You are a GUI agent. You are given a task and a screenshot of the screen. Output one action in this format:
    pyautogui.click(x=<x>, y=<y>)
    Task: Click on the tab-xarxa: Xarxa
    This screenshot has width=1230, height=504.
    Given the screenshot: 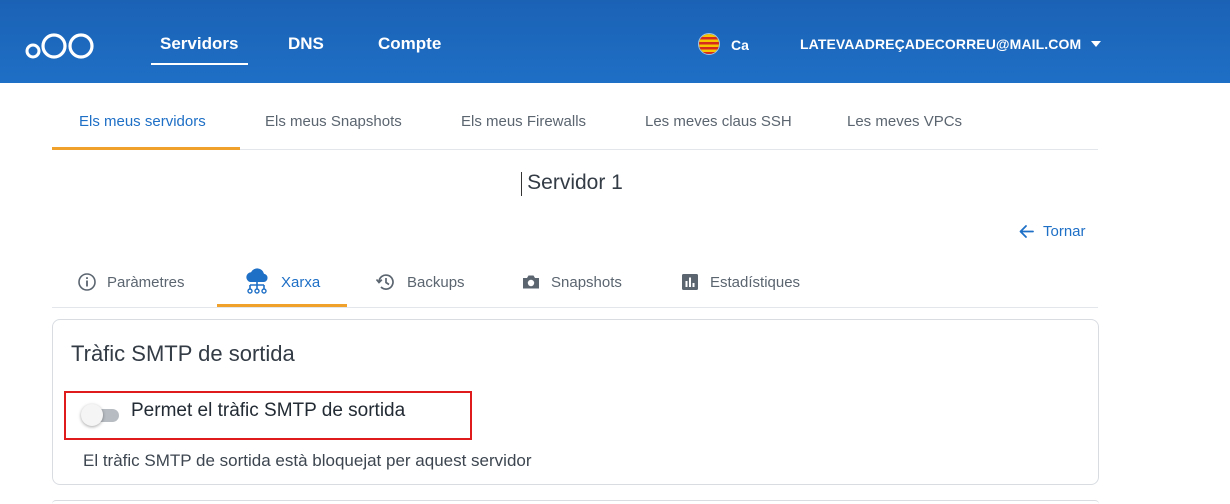 What is the action you would take?
    pyautogui.click(x=281, y=282)
    